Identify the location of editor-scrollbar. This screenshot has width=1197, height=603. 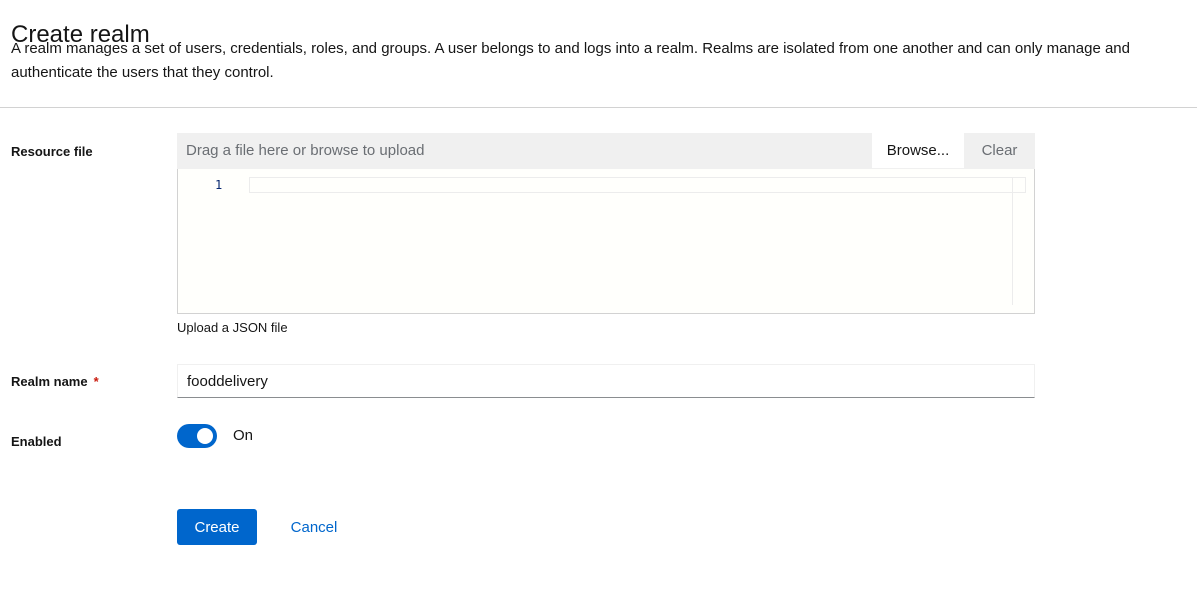
(1019, 241).